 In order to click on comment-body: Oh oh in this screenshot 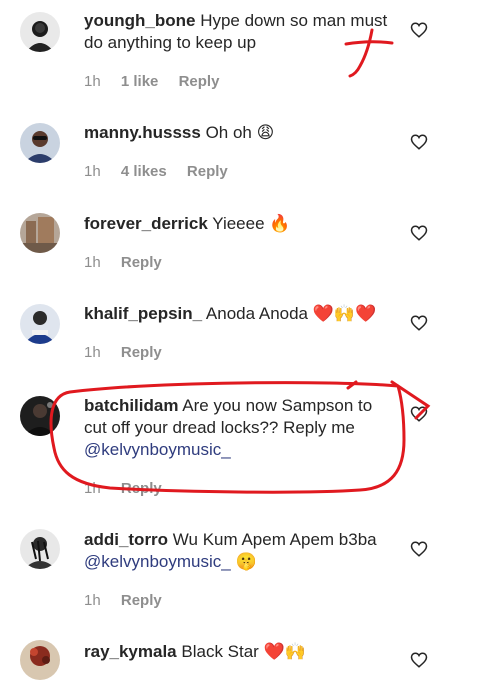, I will do `click(228, 132)`.